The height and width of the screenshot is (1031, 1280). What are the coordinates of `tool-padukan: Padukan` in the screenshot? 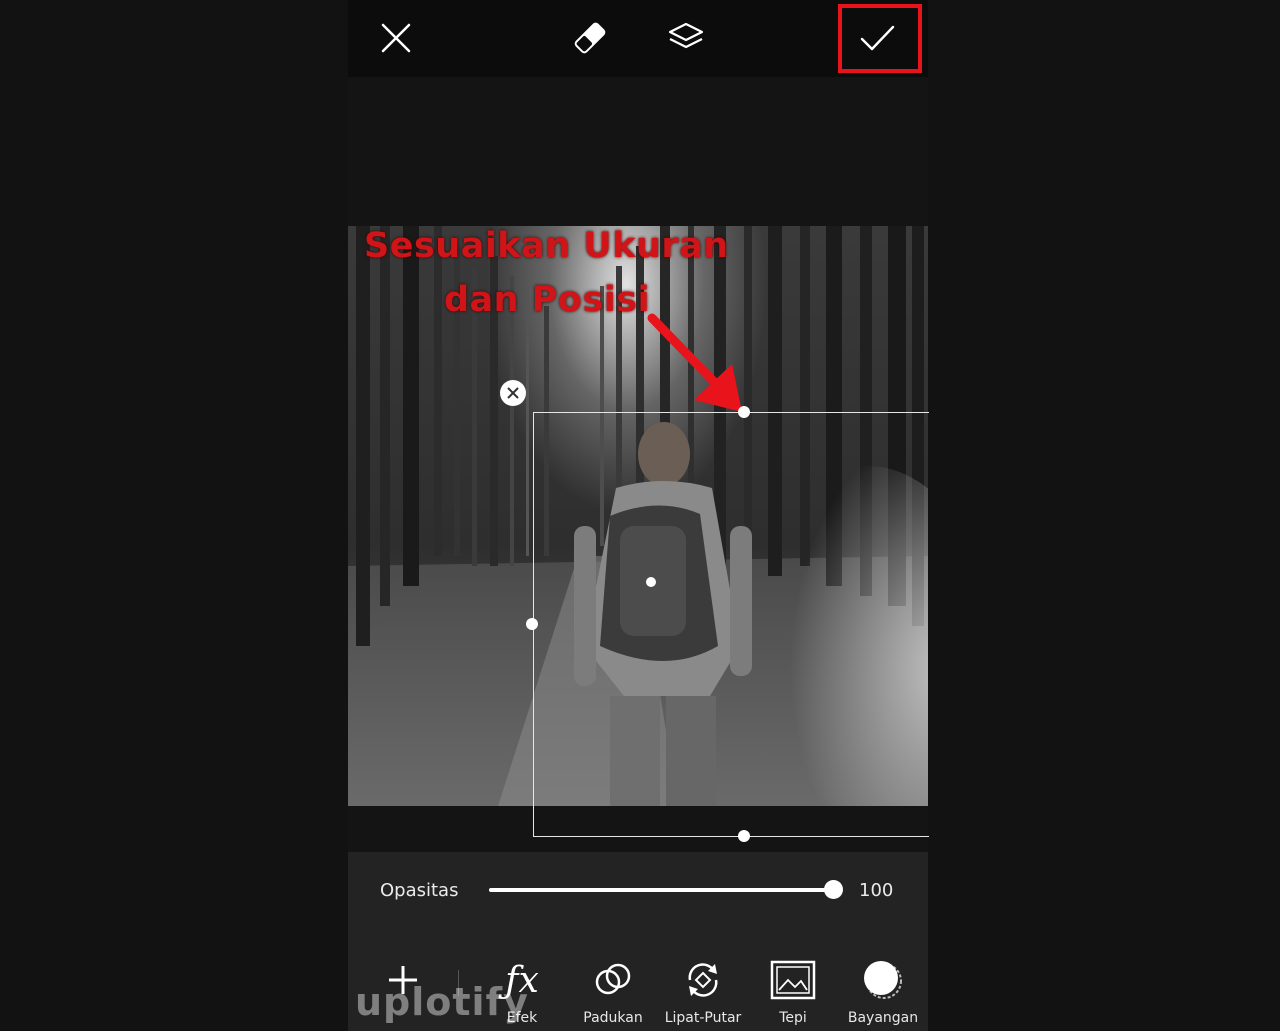 It's located at (613, 989).